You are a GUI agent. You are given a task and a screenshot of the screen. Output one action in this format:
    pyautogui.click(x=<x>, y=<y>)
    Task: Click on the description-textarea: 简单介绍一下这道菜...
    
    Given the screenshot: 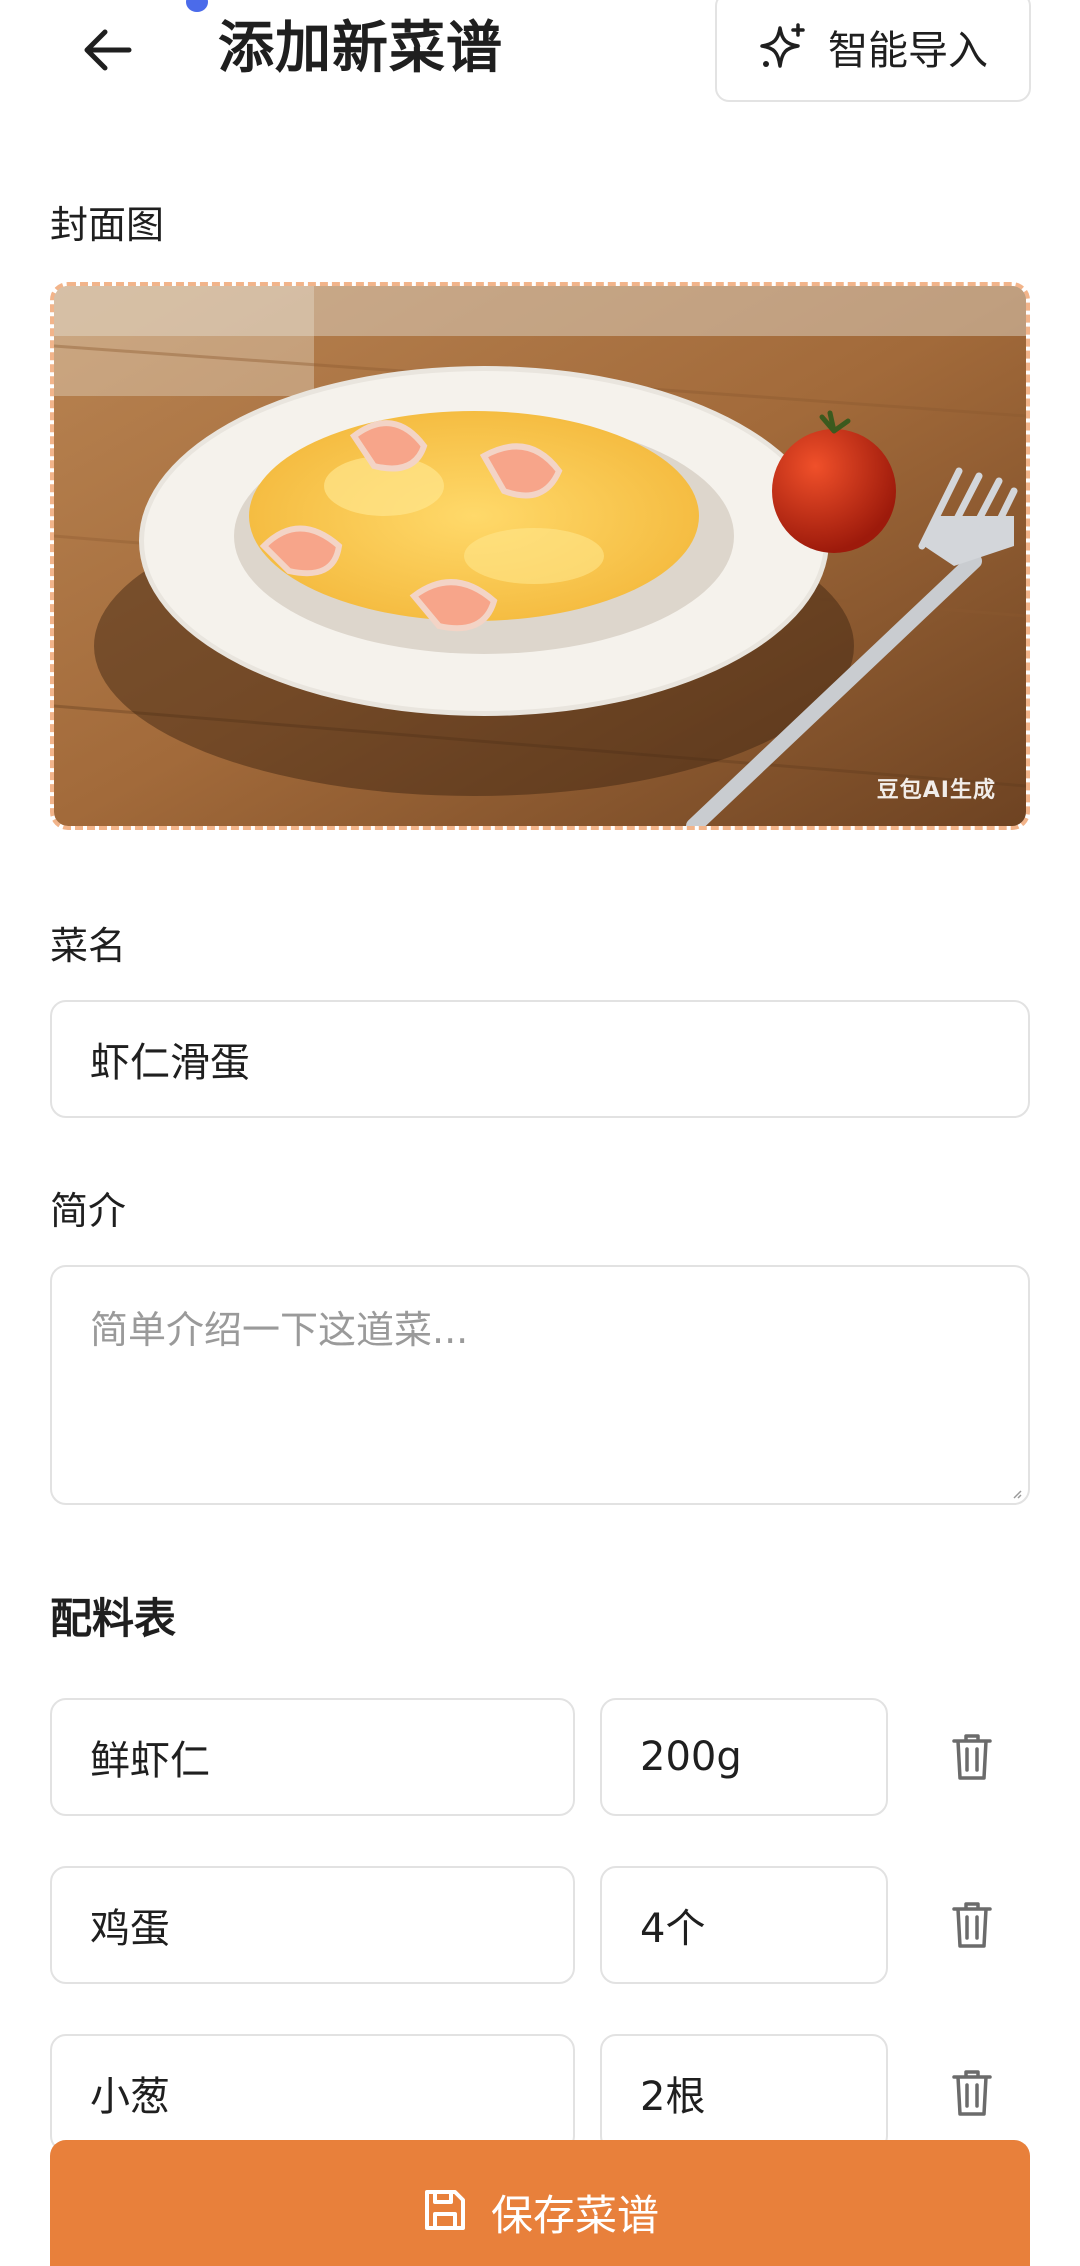 What is the action you would take?
    pyautogui.click(x=540, y=1385)
    